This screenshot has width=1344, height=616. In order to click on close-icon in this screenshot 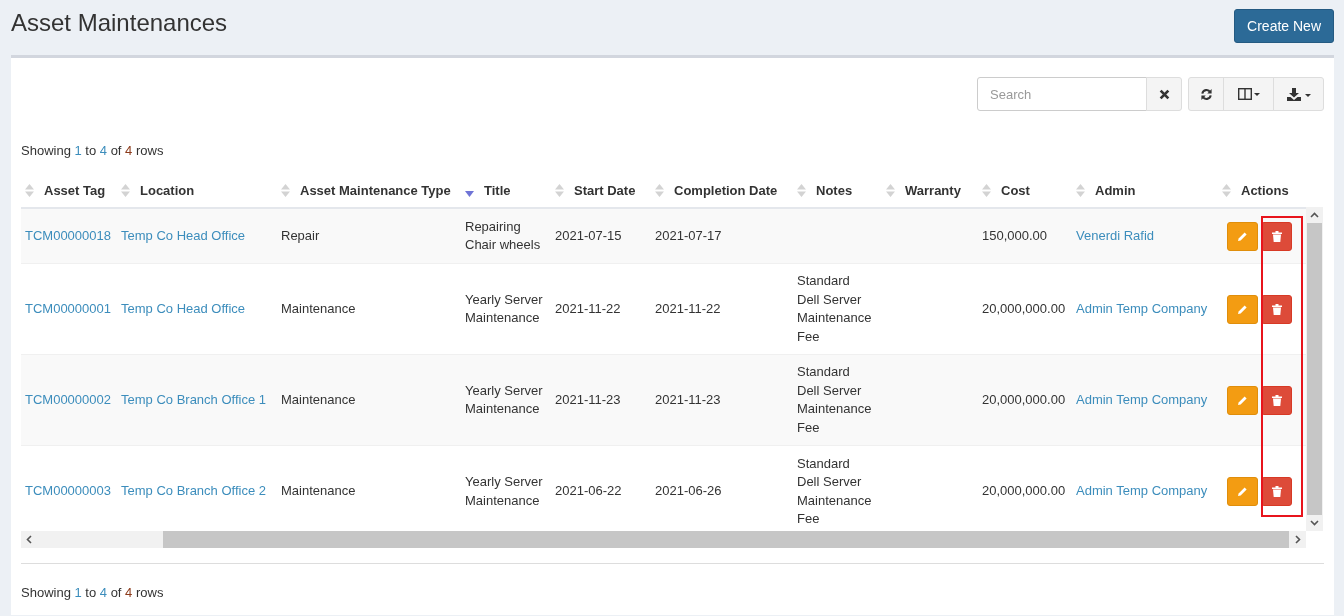, I will do `click(1164, 94)`.